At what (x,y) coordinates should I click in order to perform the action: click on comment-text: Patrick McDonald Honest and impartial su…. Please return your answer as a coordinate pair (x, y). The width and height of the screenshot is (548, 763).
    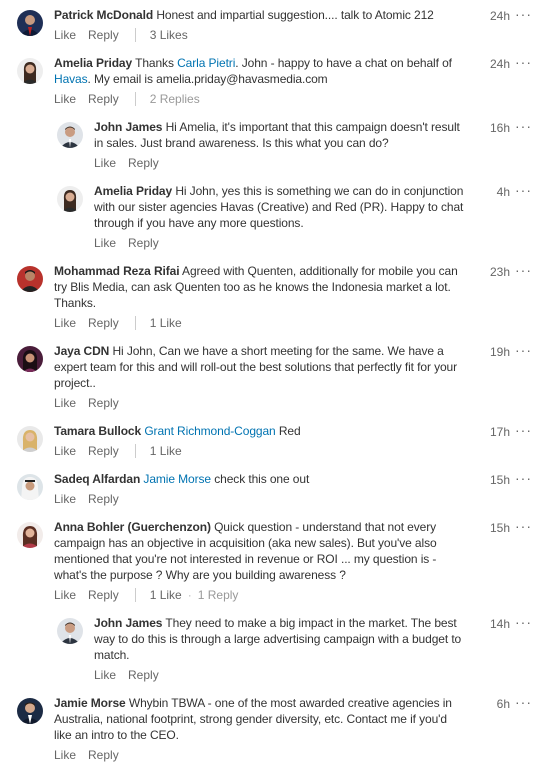
    Looking at the image, I should click on (264, 15).